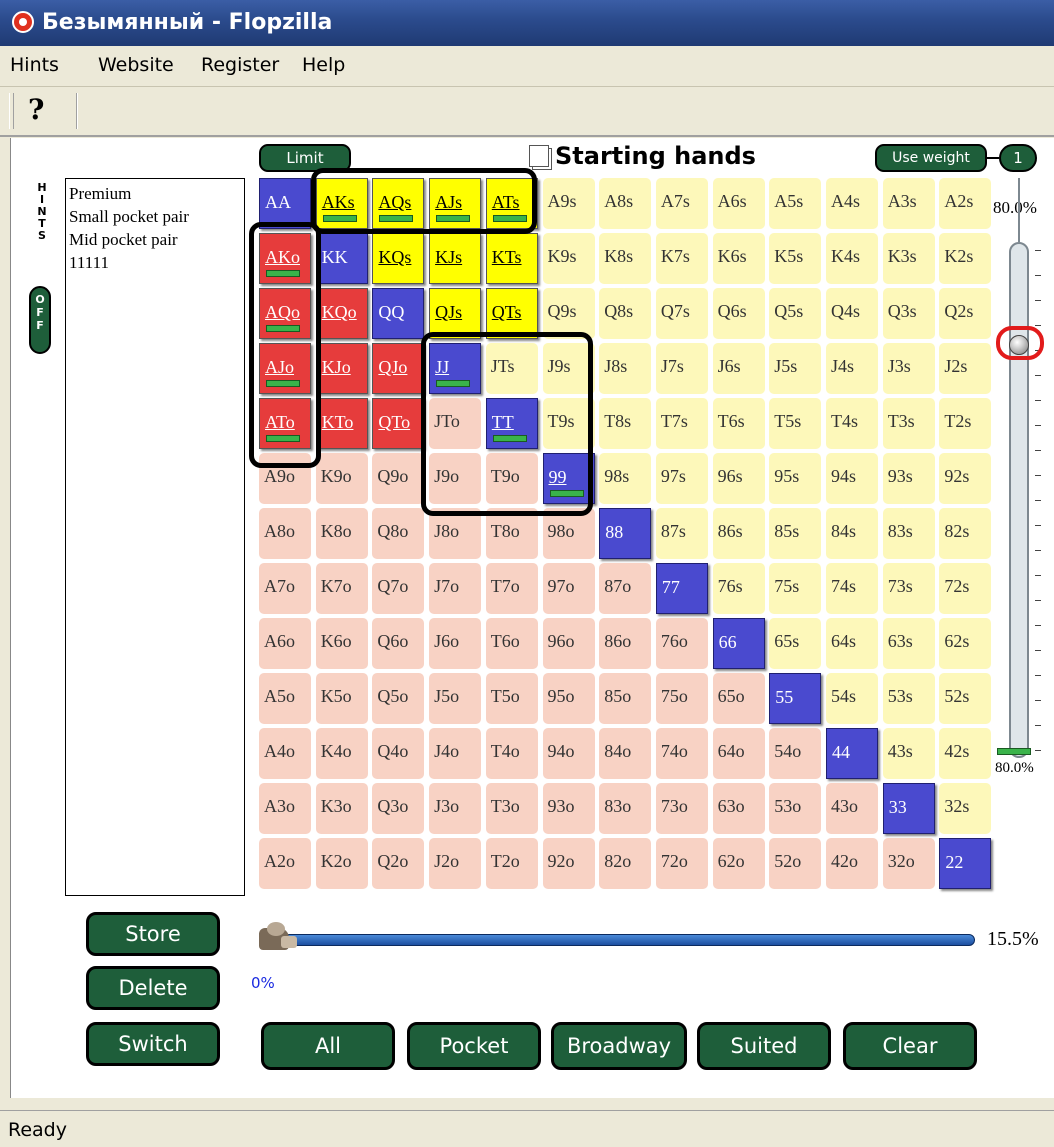  What do you see at coordinates (568, 423) in the screenshot?
I see `hand-cell: T9s` at bounding box center [568, 423].